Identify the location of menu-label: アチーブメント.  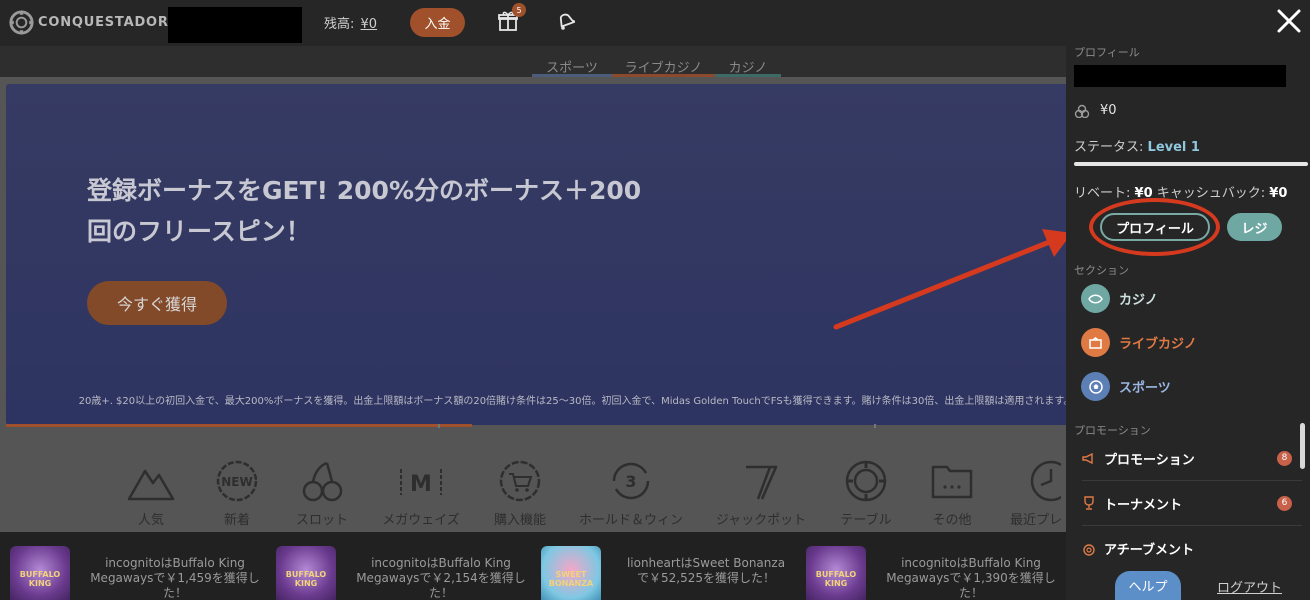
(1149, 550).